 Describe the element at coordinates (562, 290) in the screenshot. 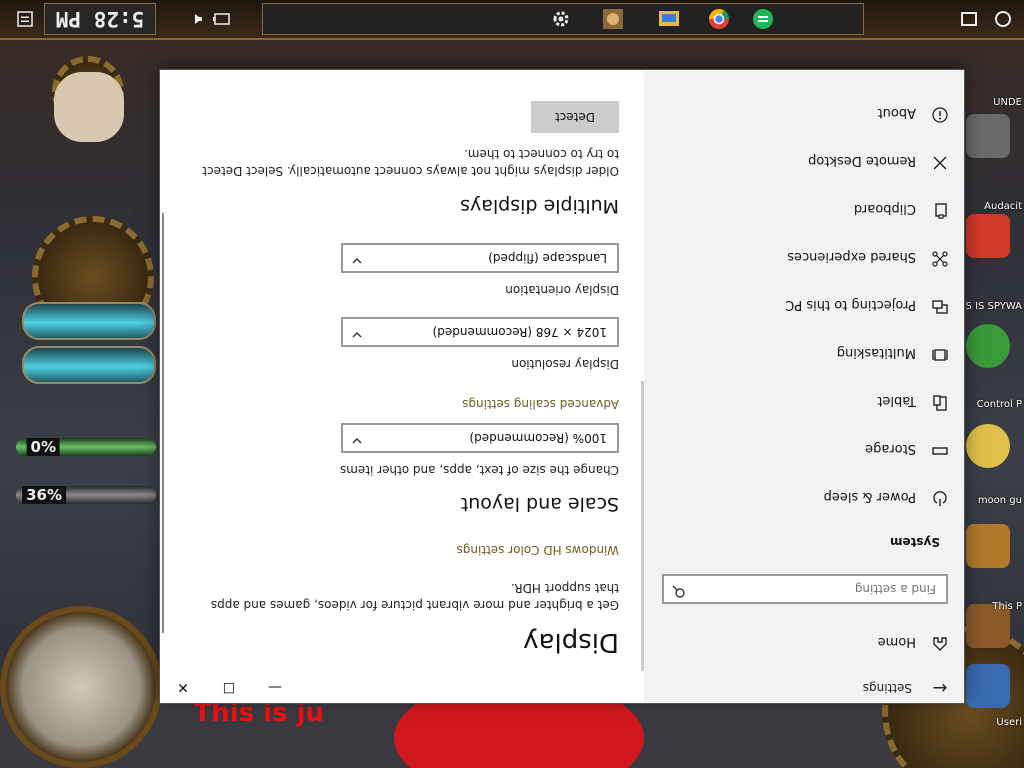

I see `orientation-label: Display orientation` at that location.